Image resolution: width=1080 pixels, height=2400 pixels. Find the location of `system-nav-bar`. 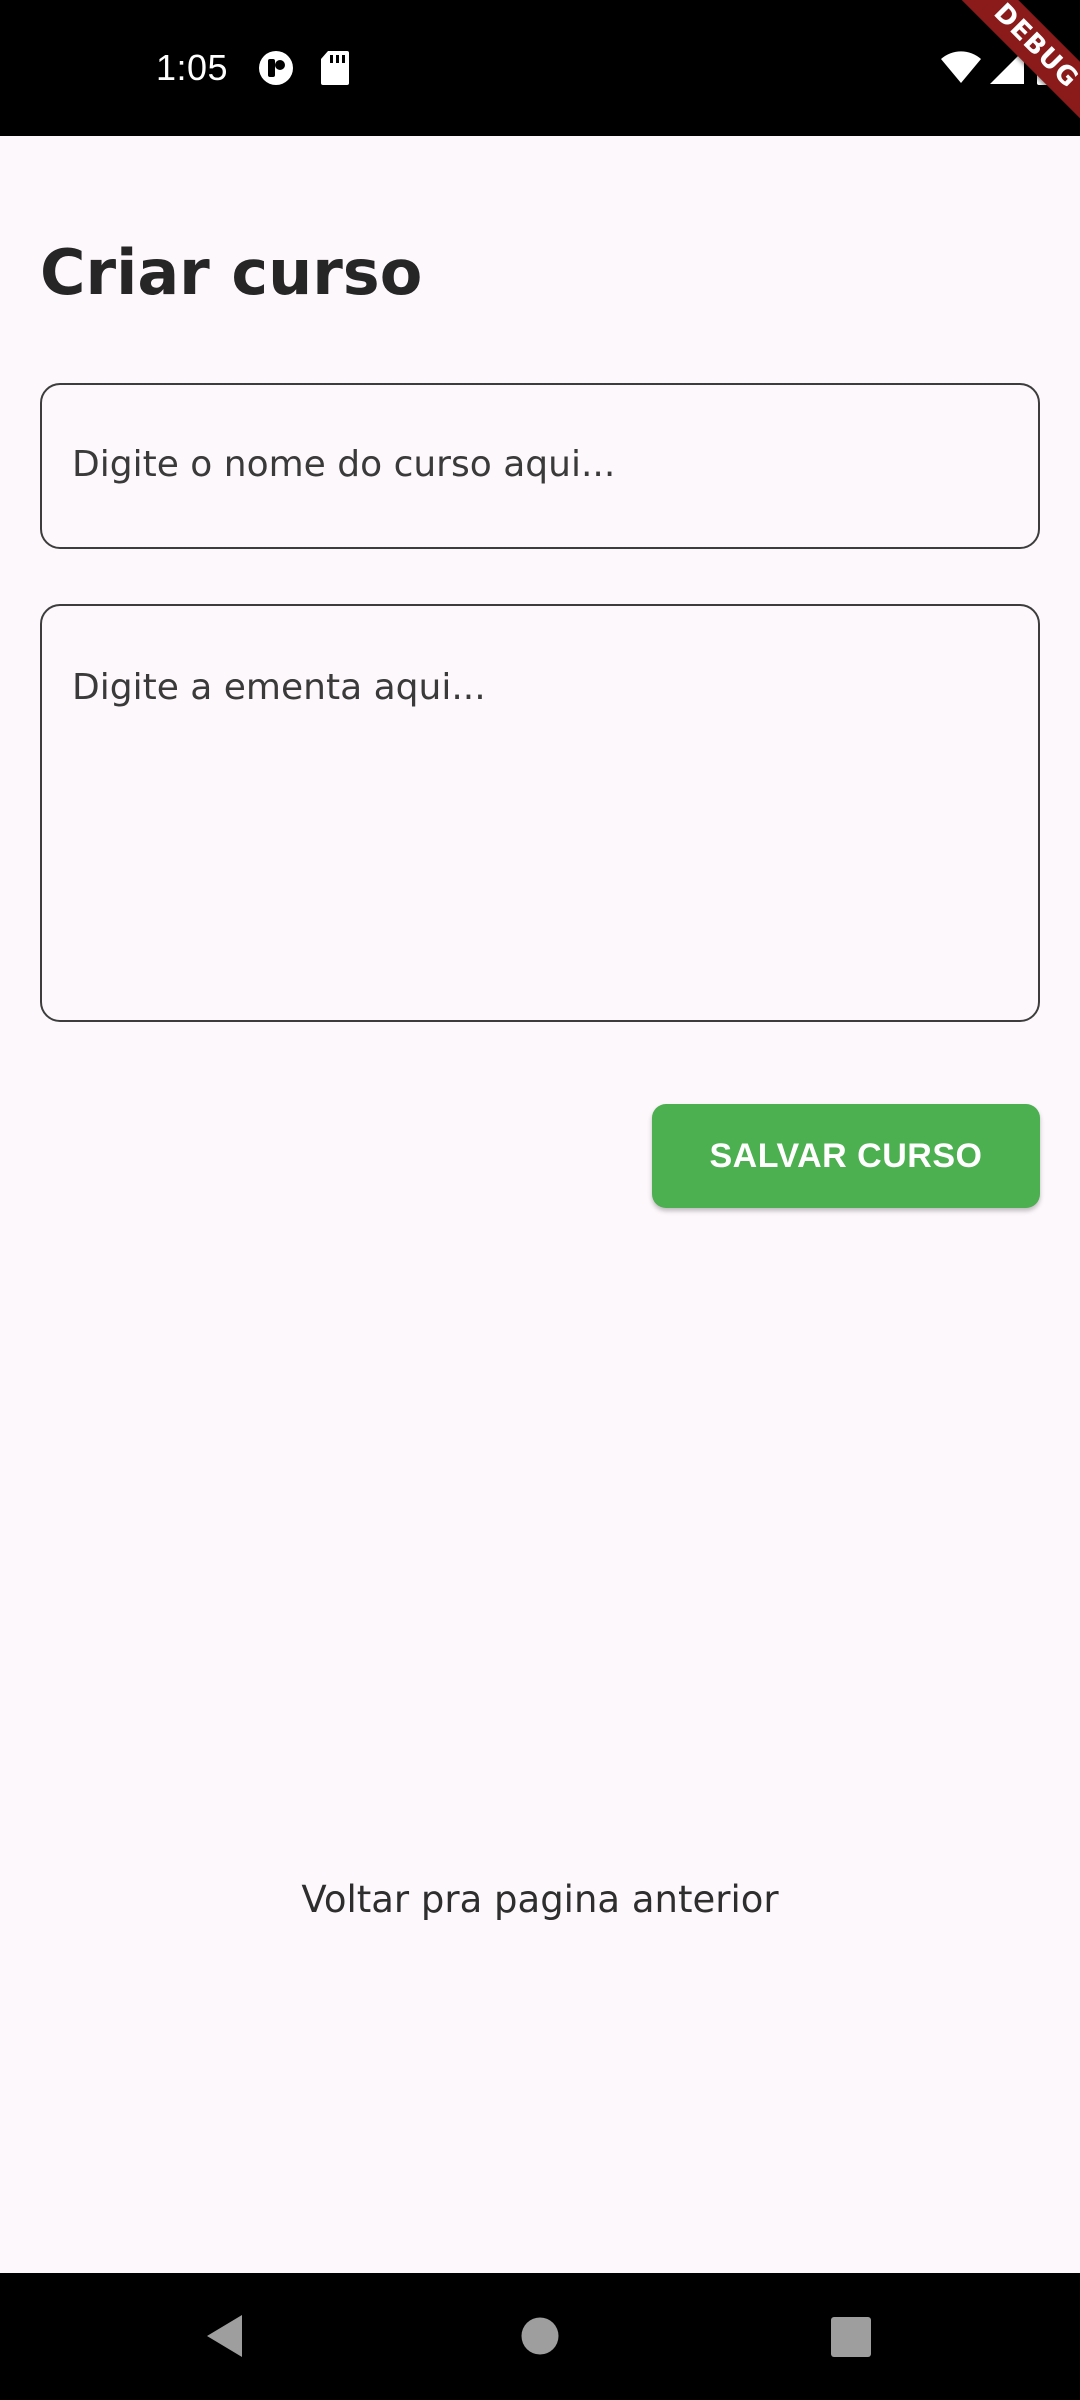

system-nav-bar is located at coordinates (540, 2336).